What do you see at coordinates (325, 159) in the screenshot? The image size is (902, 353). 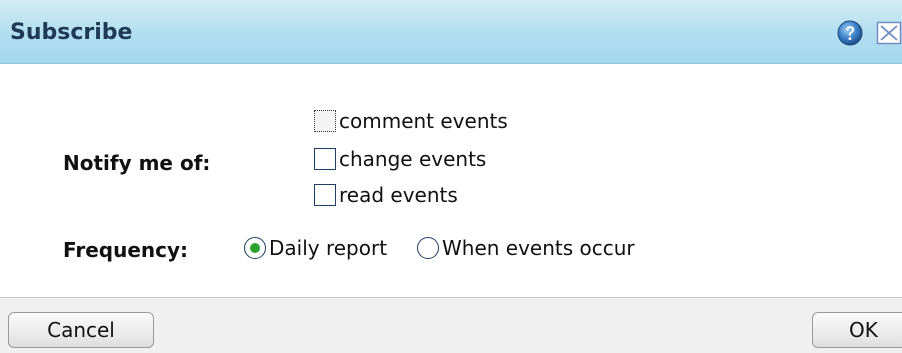 I see `change-events-checkbox` at bounding box center [325, 159].